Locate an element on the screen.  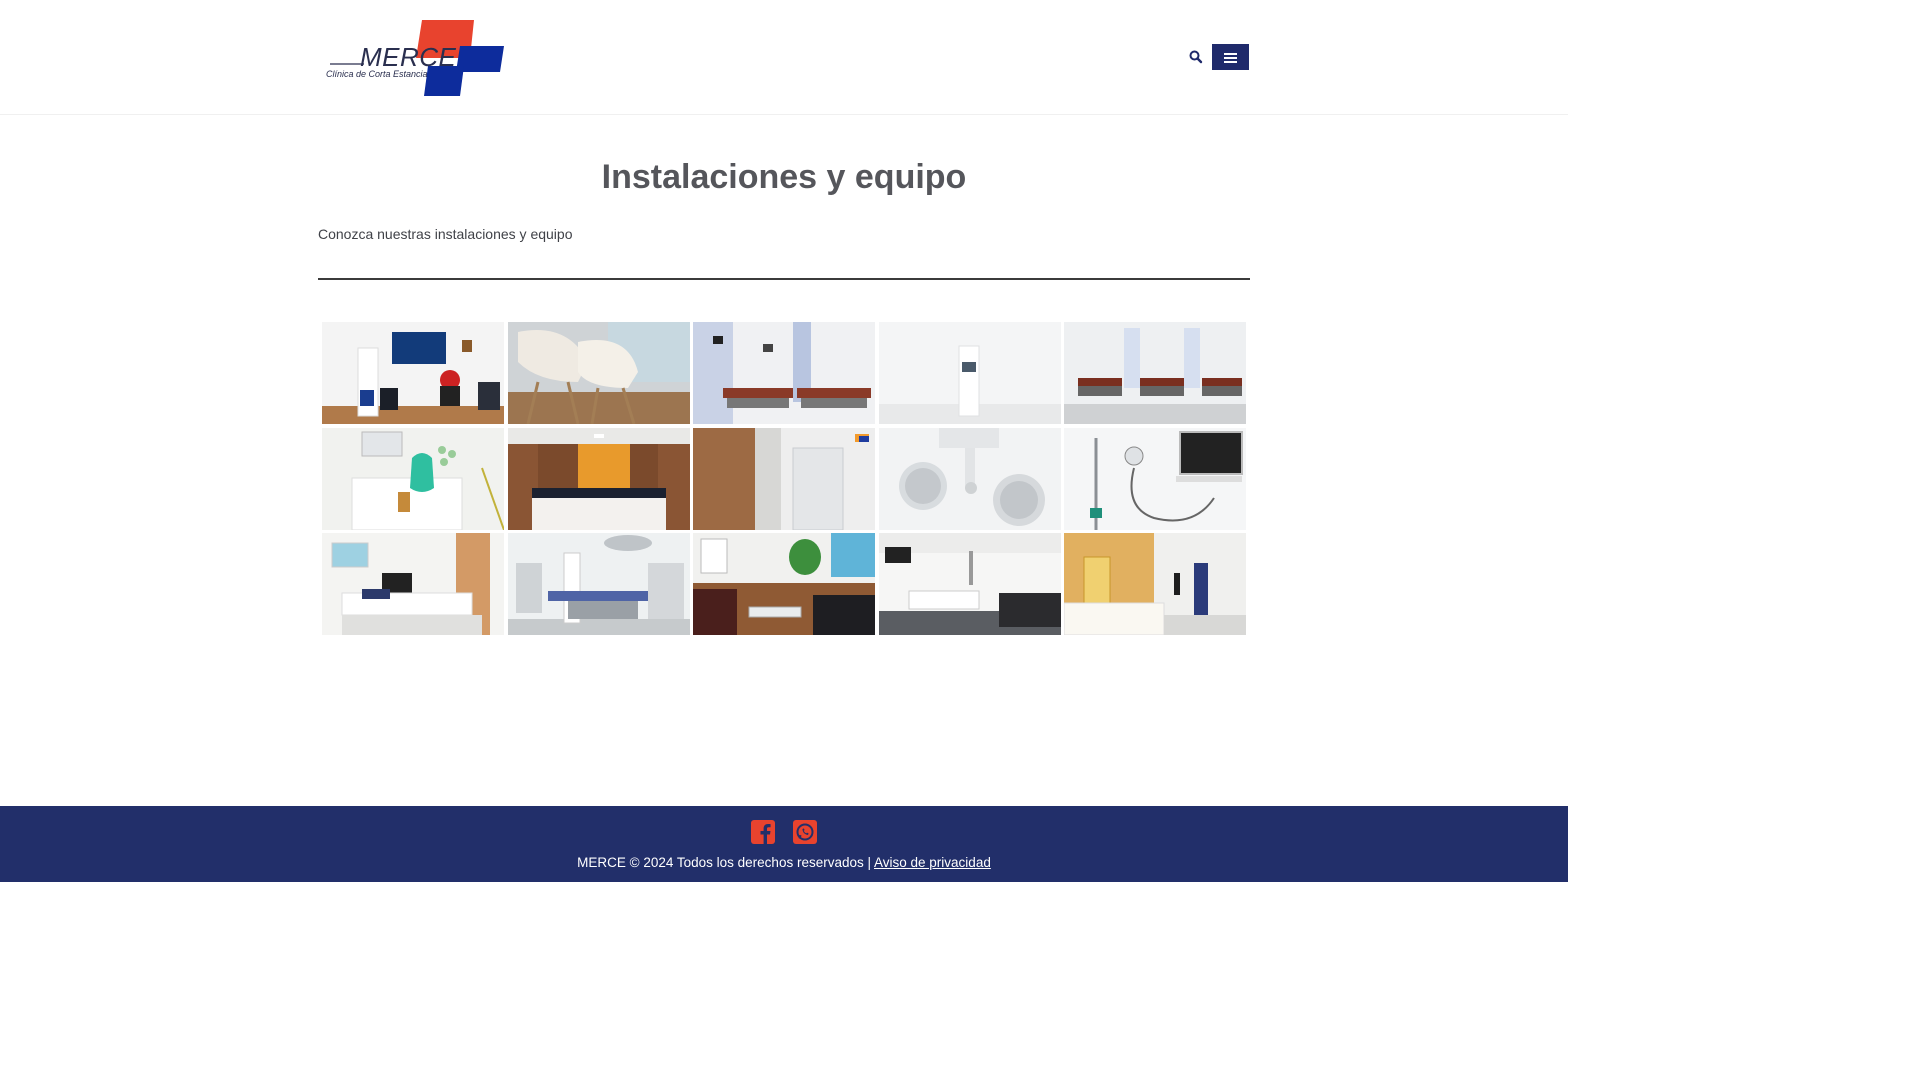
gallery-photo-surgical-lamps is located at coordinates (969, 478).